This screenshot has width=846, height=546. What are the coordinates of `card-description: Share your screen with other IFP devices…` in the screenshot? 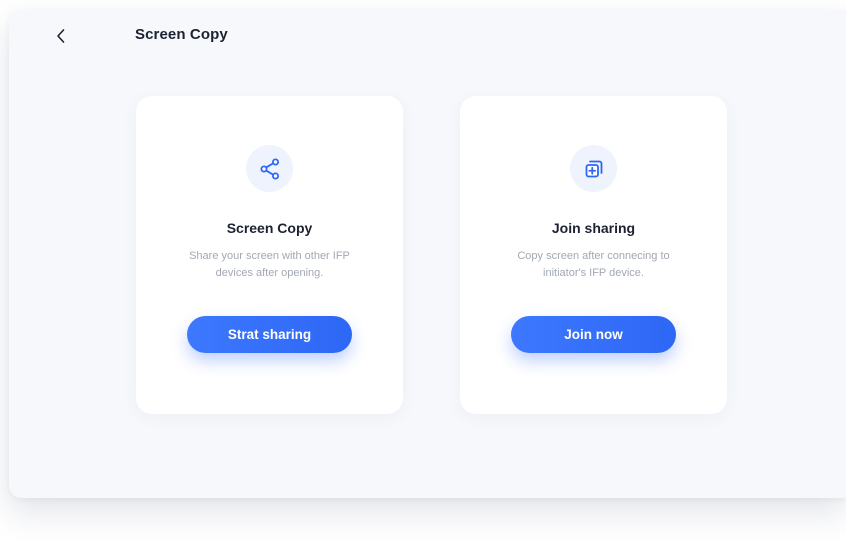 It's located at (269, 264).